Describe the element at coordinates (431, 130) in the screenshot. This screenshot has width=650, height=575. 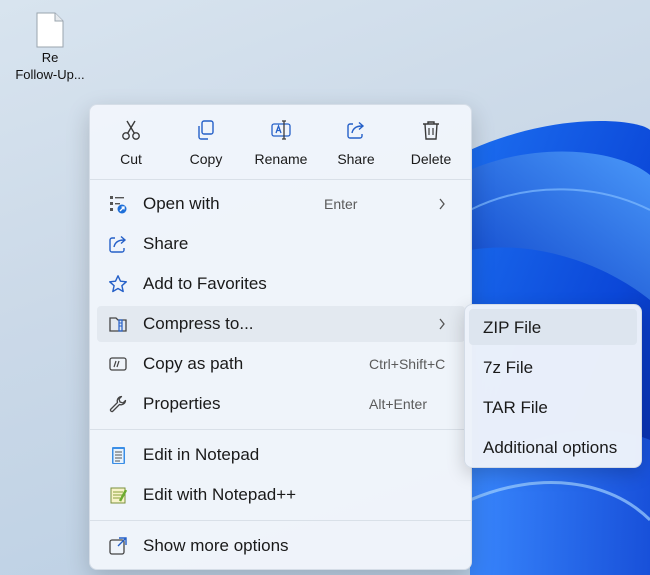
I see `trash-icon` at that location.